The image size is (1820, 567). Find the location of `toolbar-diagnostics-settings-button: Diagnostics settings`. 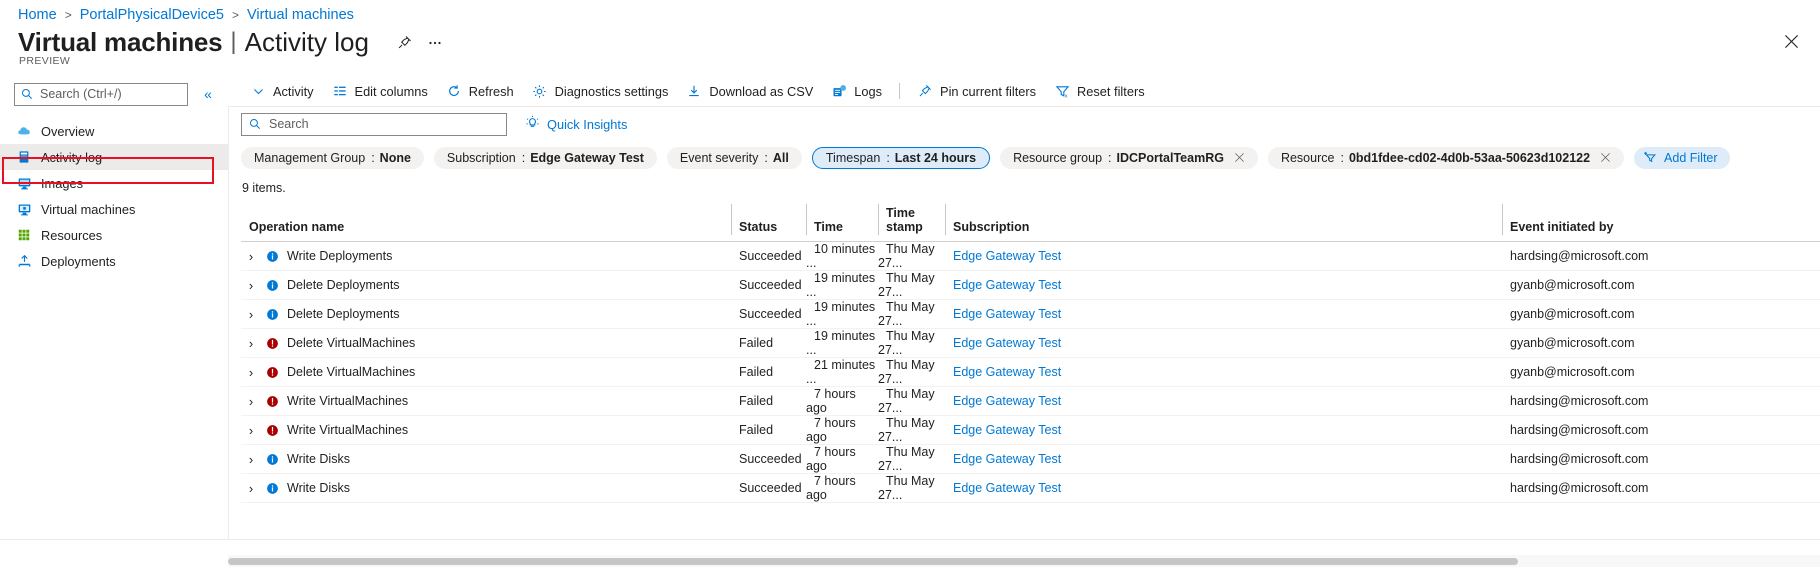

toolbar-diagnostics-settings-button: Diagnostics settings is located at coordinates (600, 91).